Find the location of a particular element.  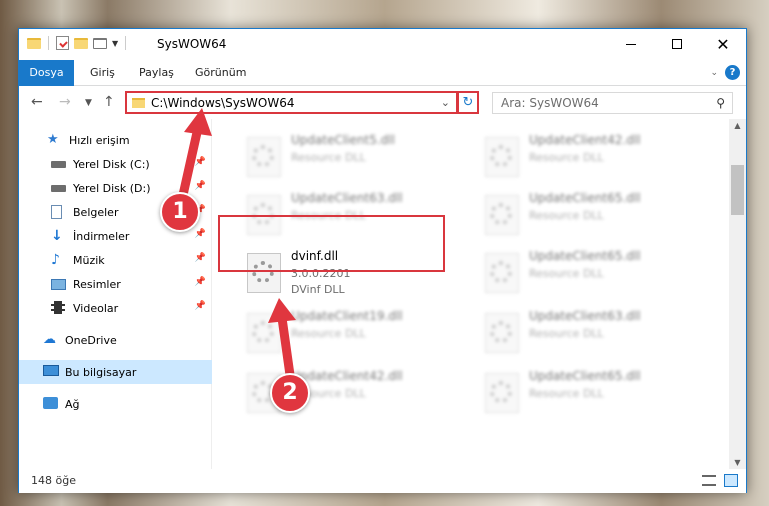

up-button: ↑ is located at coordinates (109, 102).